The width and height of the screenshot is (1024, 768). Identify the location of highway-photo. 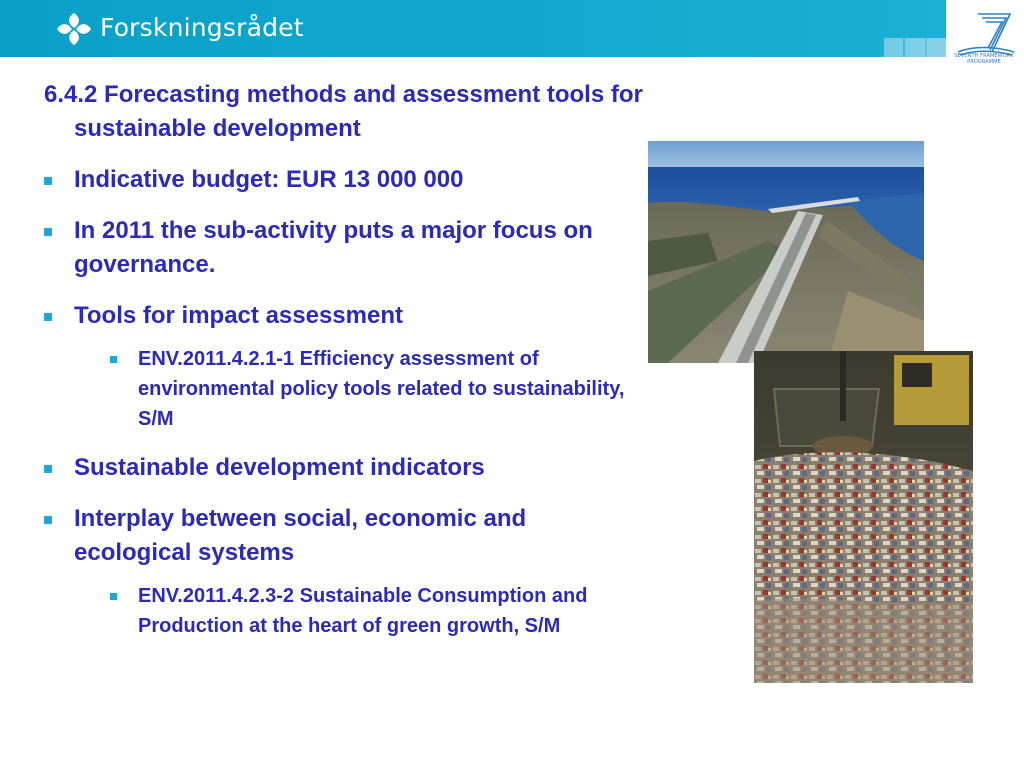
(786, 252).